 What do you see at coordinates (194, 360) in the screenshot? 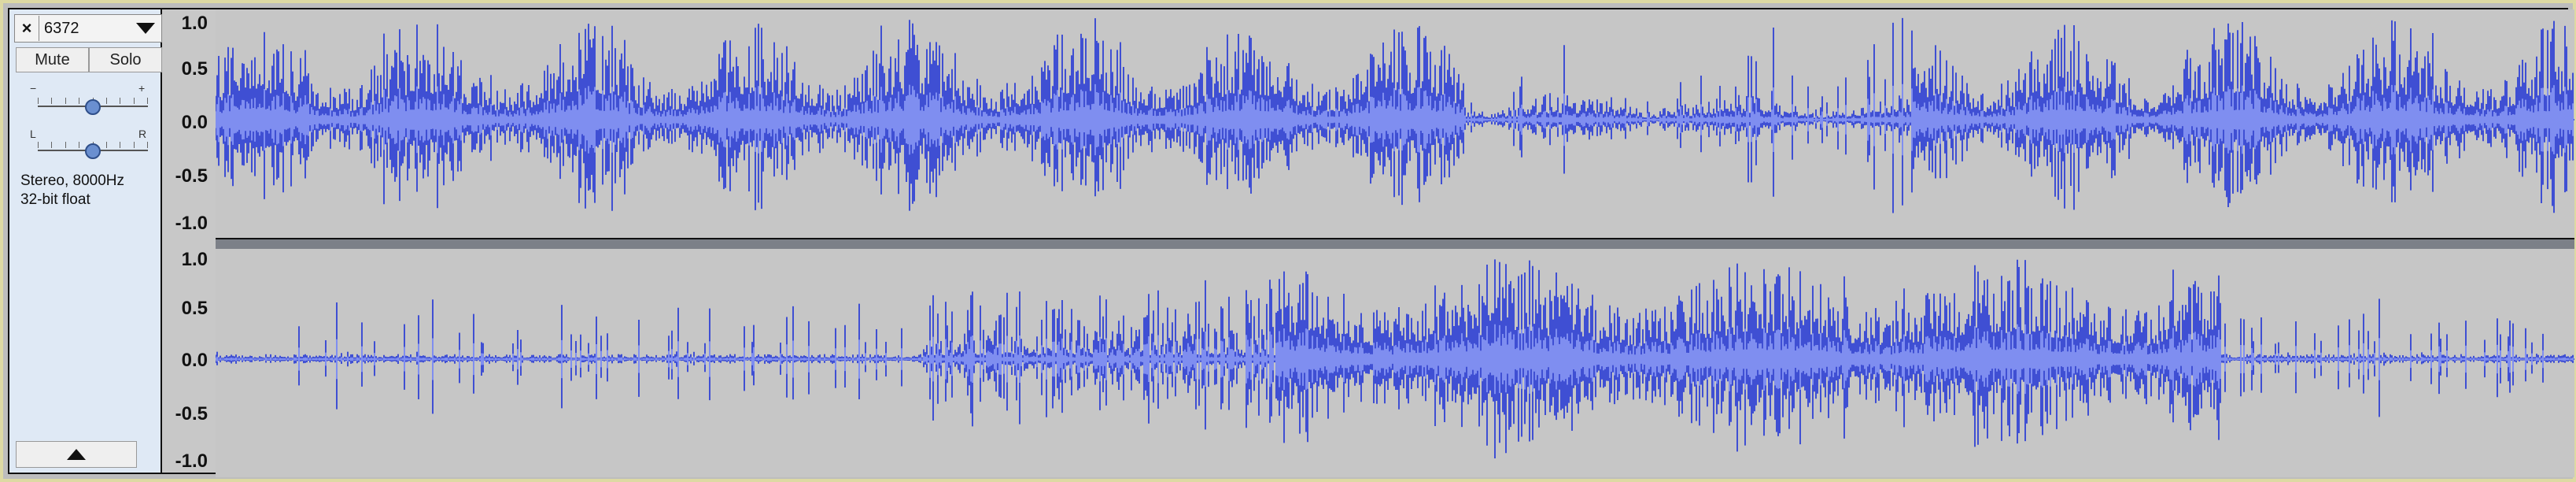
I see `ruler-tick-bottom-3: 0.0` at bounding box center [194, 360].